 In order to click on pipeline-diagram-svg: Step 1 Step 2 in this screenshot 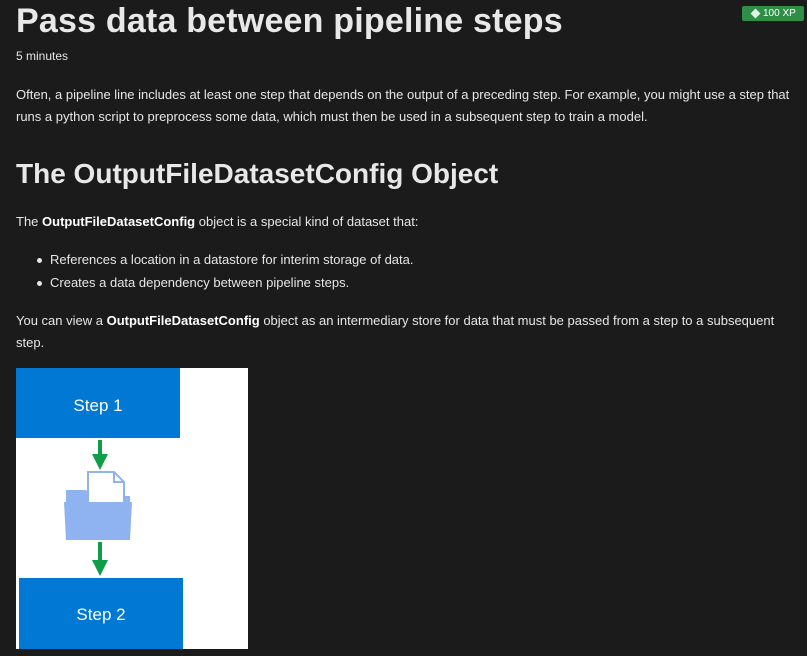, I will do `click(99, 508)`.